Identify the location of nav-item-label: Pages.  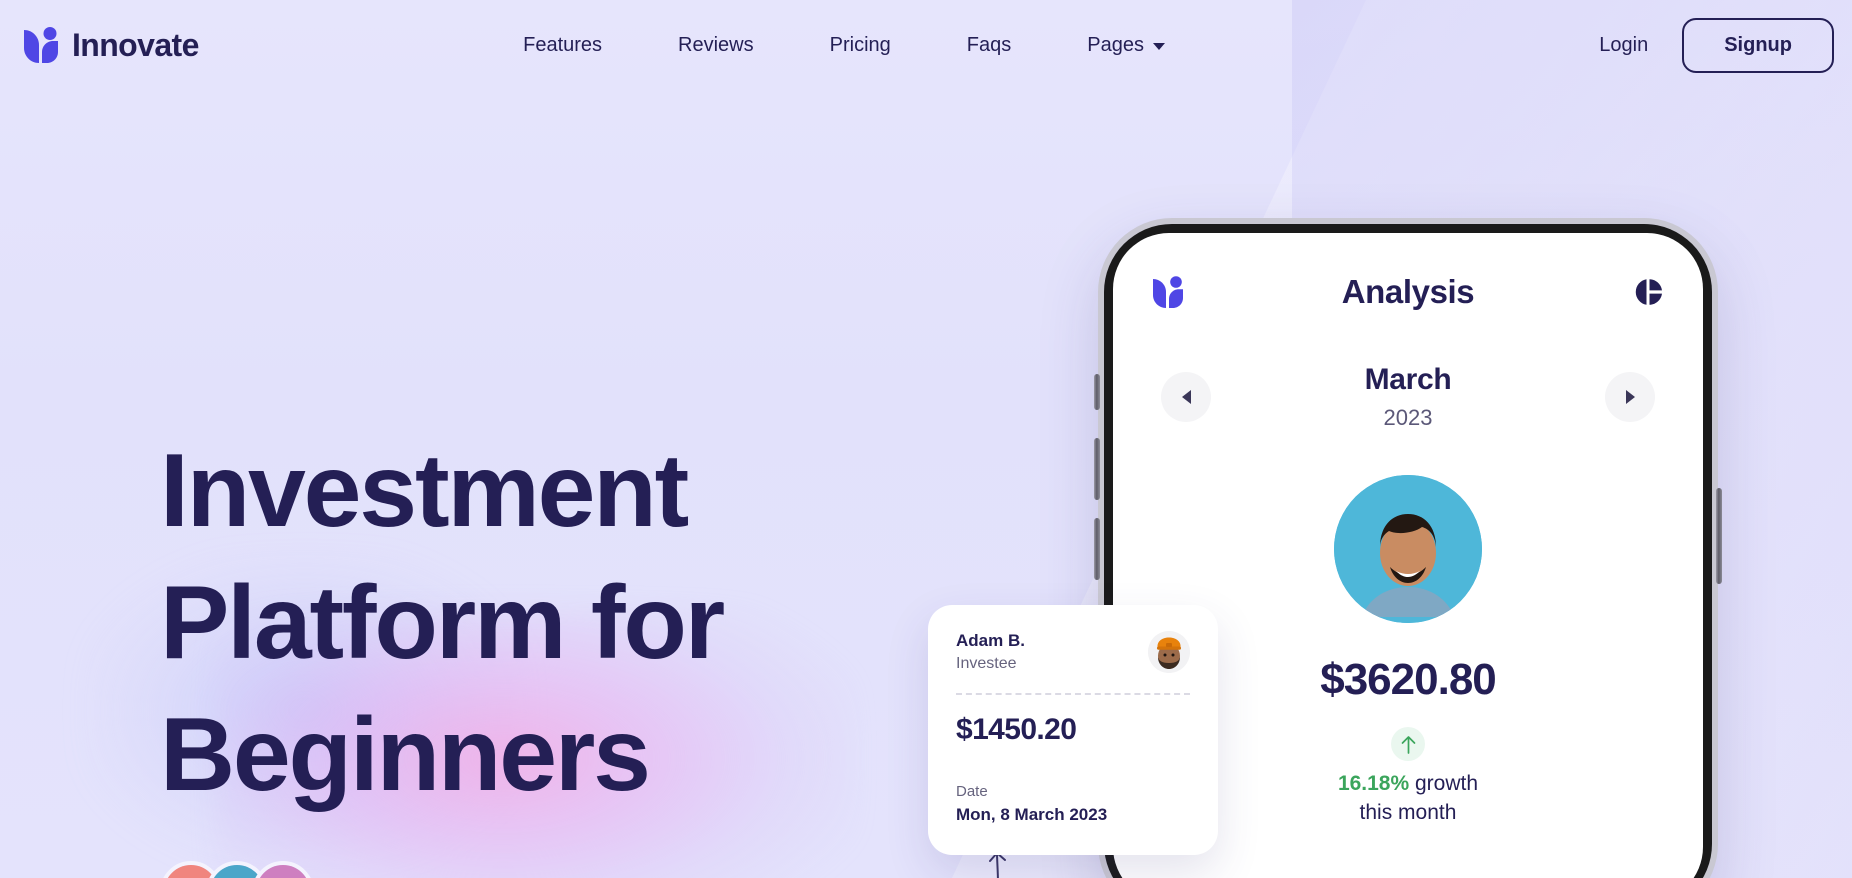
(1115, 44).